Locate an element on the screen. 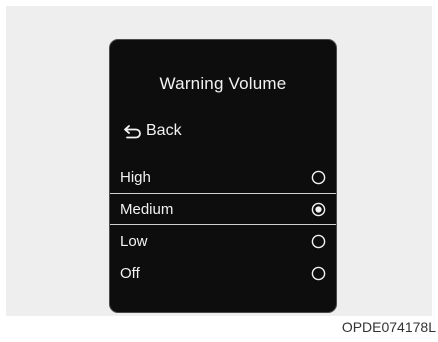  back-button: Back is located at coordinates (152, 131).